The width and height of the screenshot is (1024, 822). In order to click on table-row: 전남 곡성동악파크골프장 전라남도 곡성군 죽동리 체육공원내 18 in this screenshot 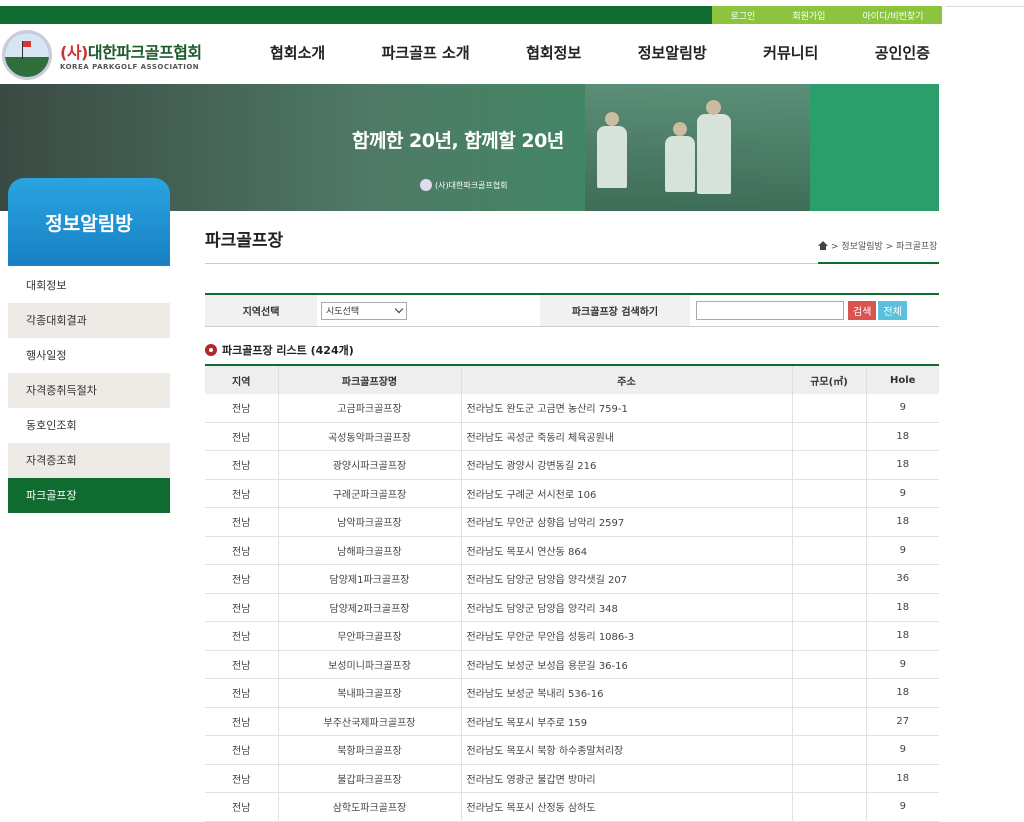, I will do `click(572, 436)`.